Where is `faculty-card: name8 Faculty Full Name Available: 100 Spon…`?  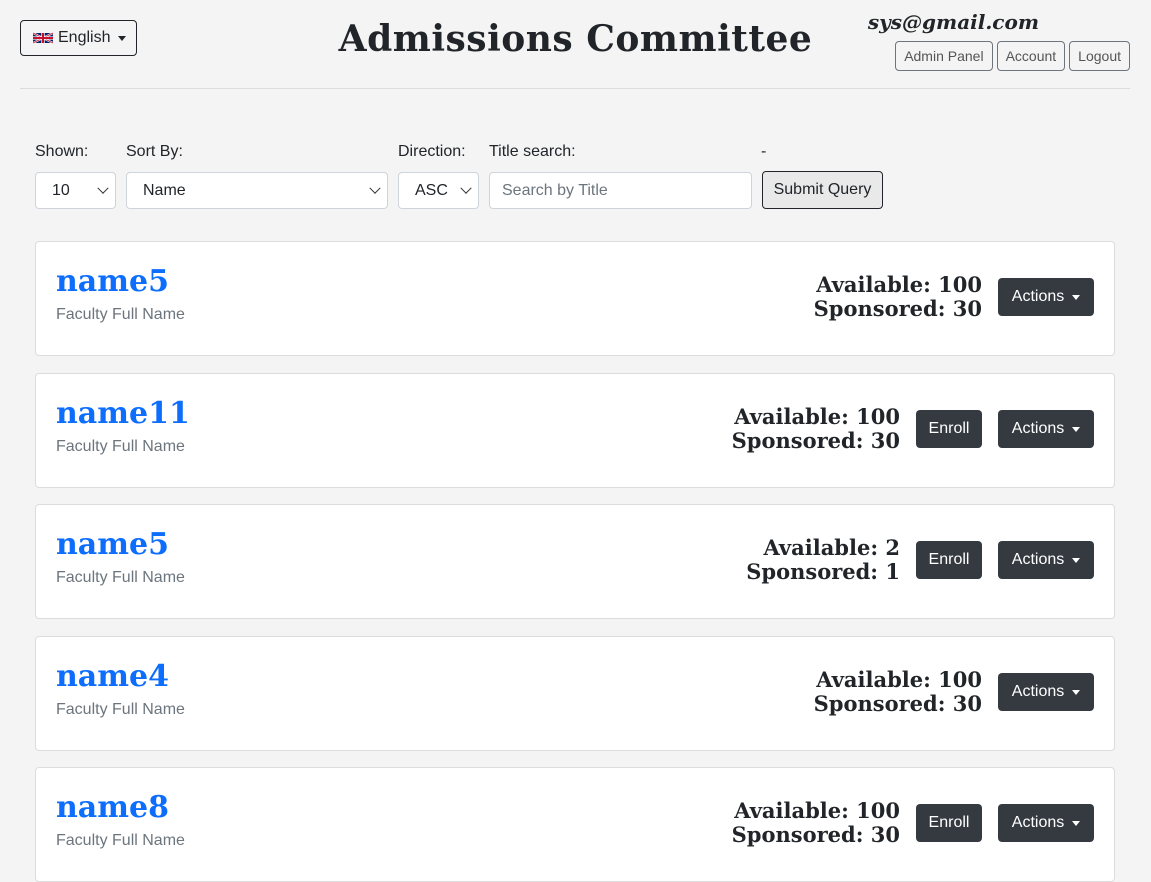
faculty-card: name8 Faculty Full Name Available: 100 Spon… is located at coordinates (575, 824).